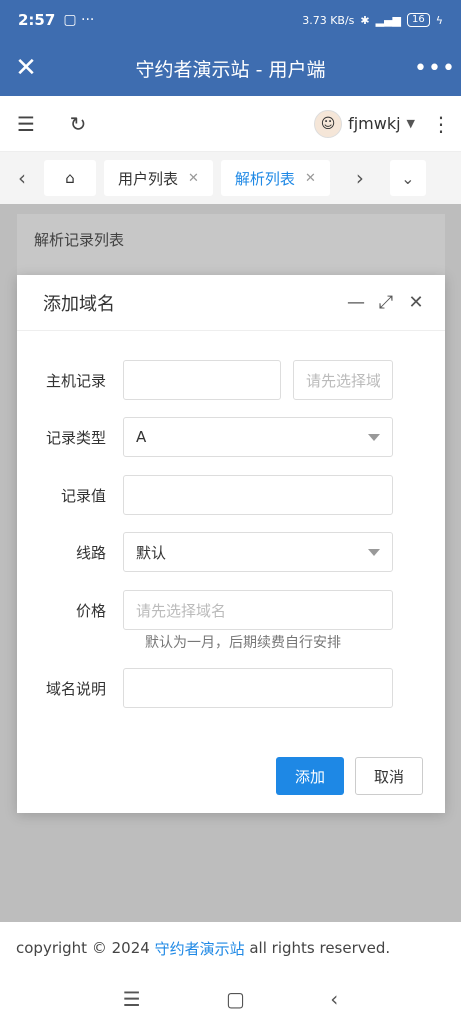  Describe the element at coordinates (258, 495) in the screenshot. I see `value-input` at that location.